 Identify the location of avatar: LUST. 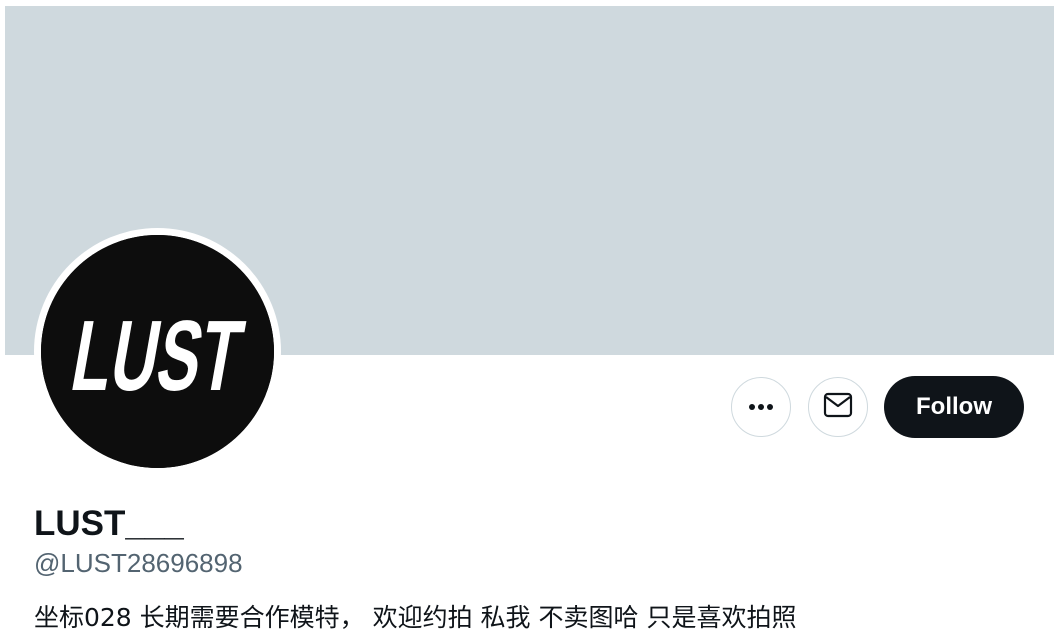
(157, 351).